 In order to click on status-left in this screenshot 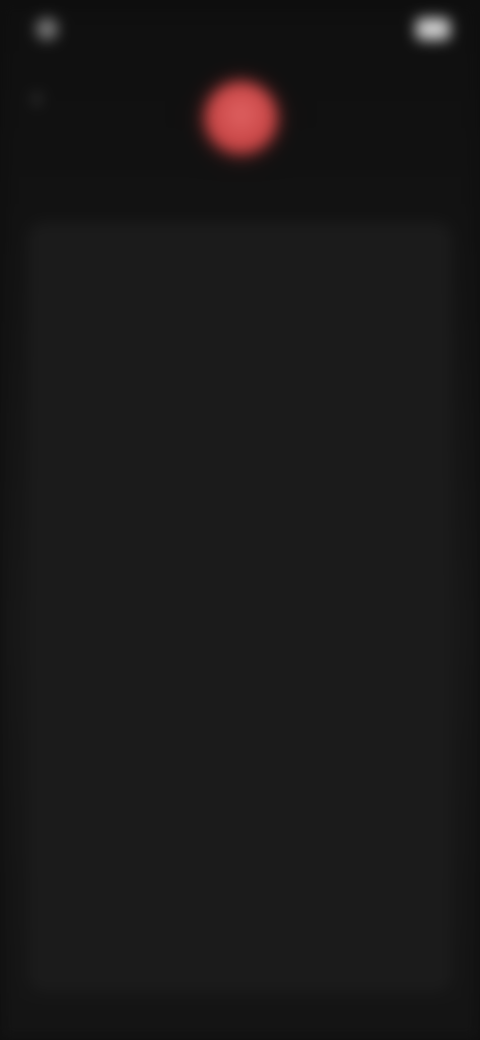, I will do `click(52, 29)`.